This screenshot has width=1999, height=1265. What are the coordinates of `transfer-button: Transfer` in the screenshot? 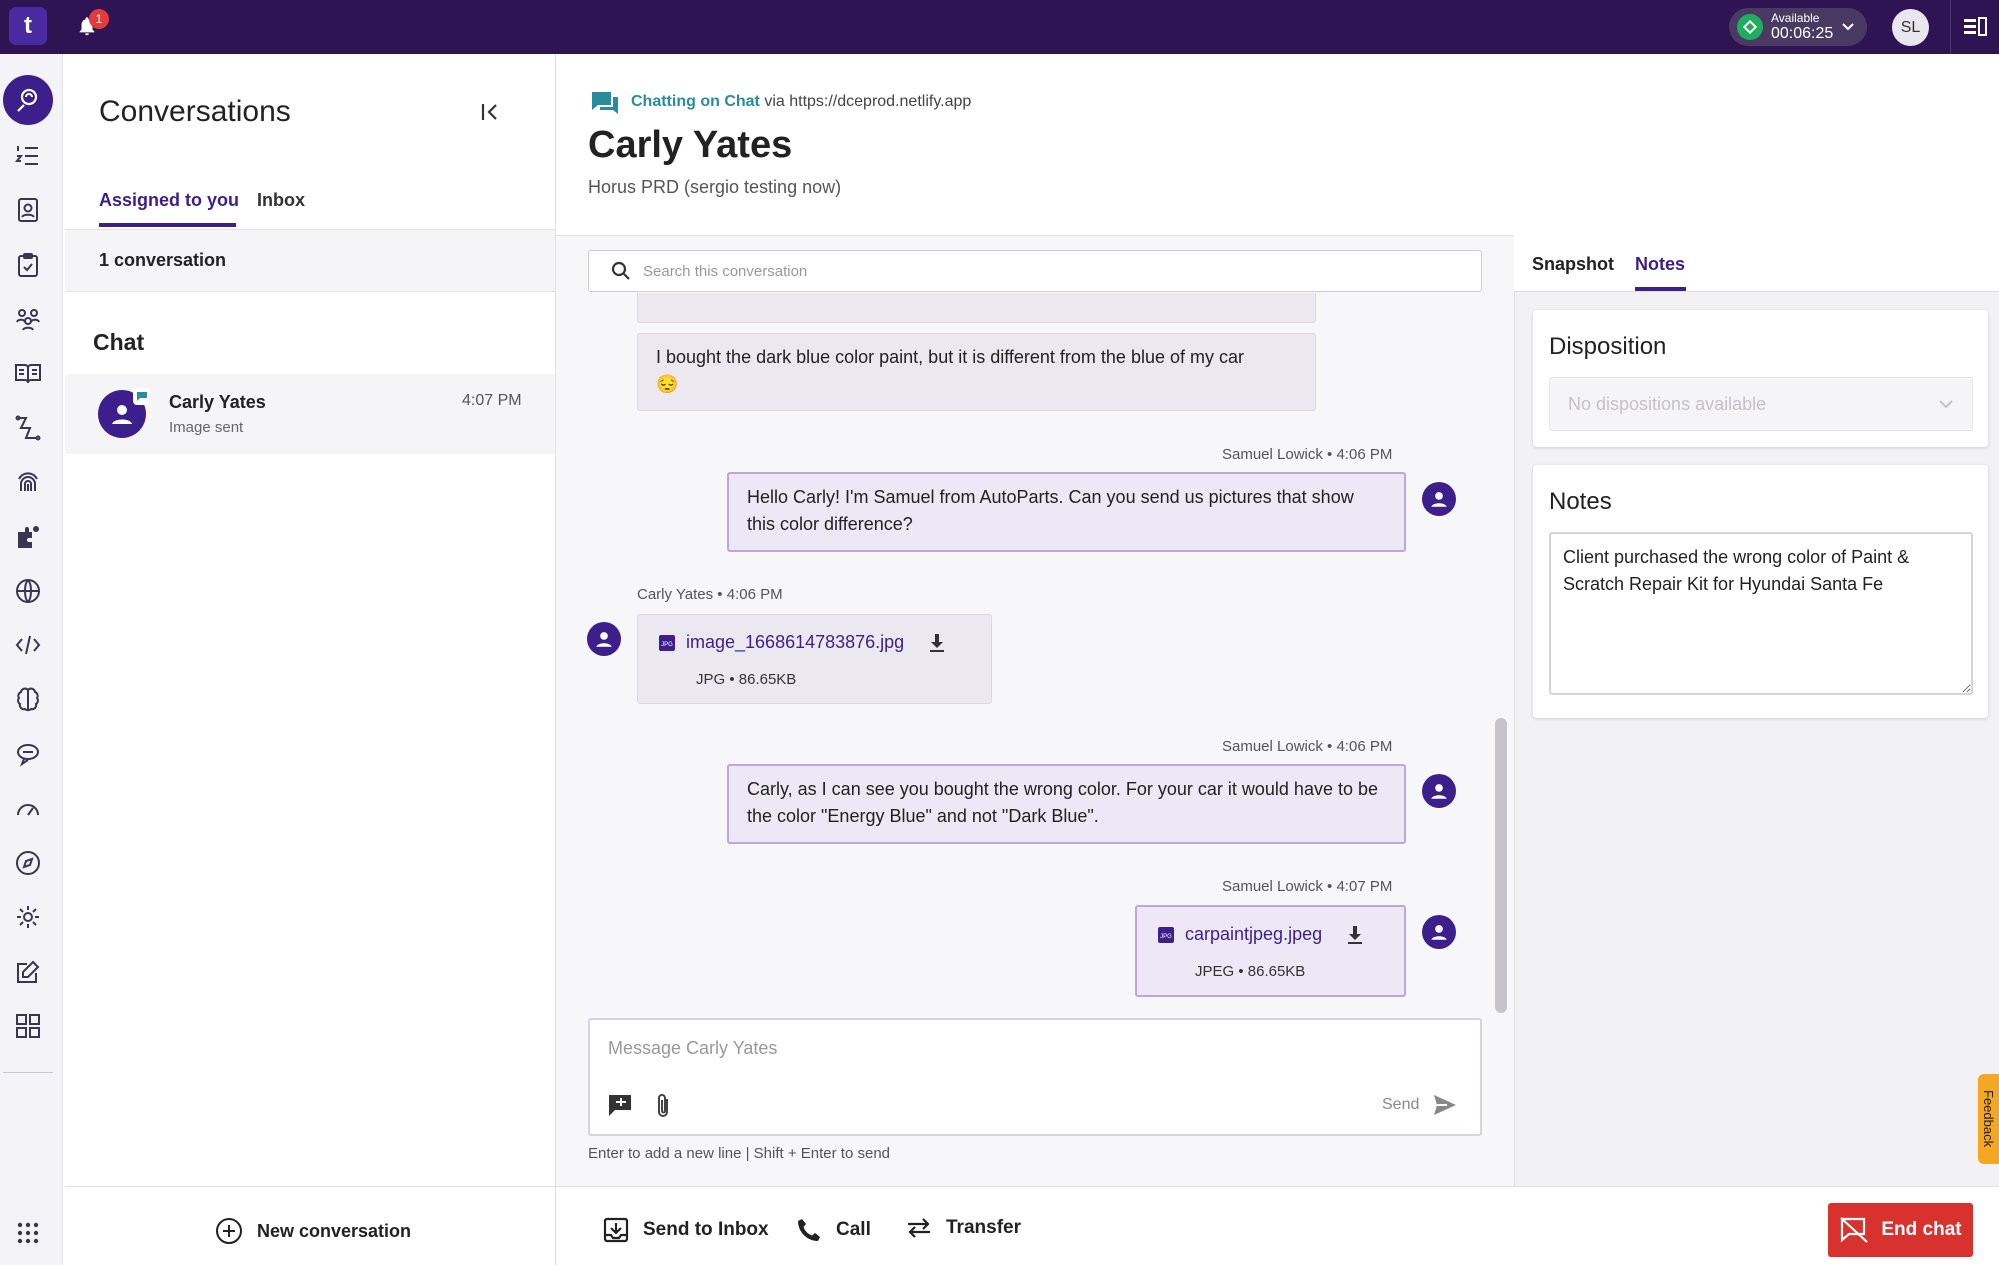 It's located at (963, 1228).